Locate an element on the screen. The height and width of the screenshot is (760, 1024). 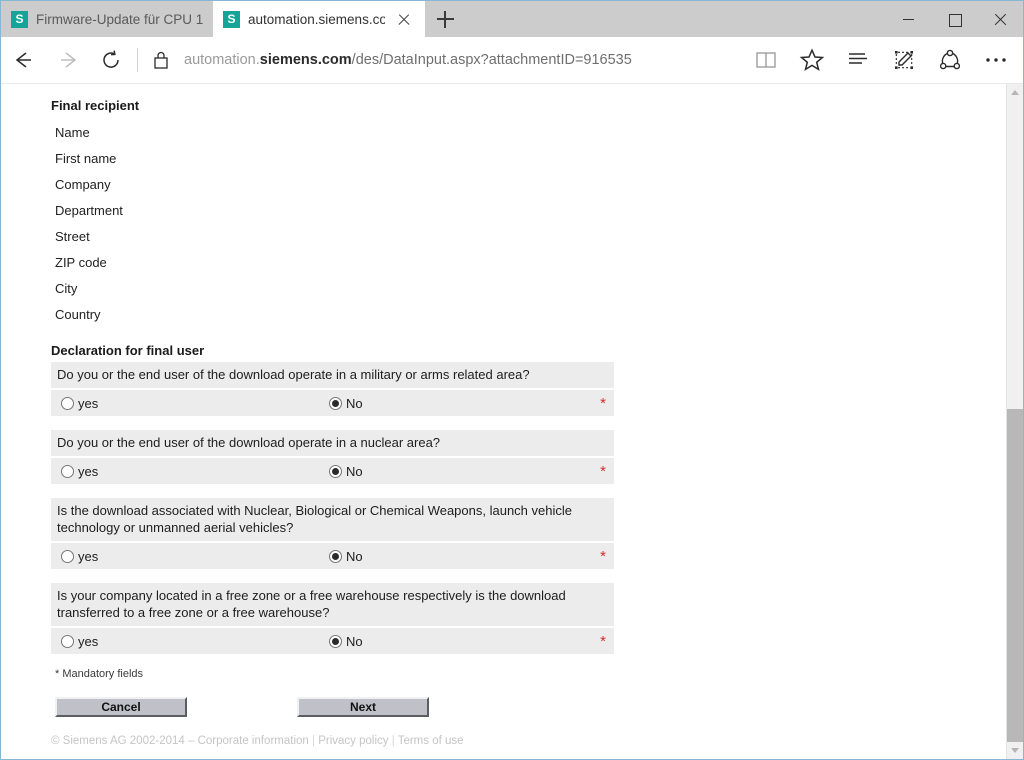
refresh-icon is located at coordinates (111, 60).